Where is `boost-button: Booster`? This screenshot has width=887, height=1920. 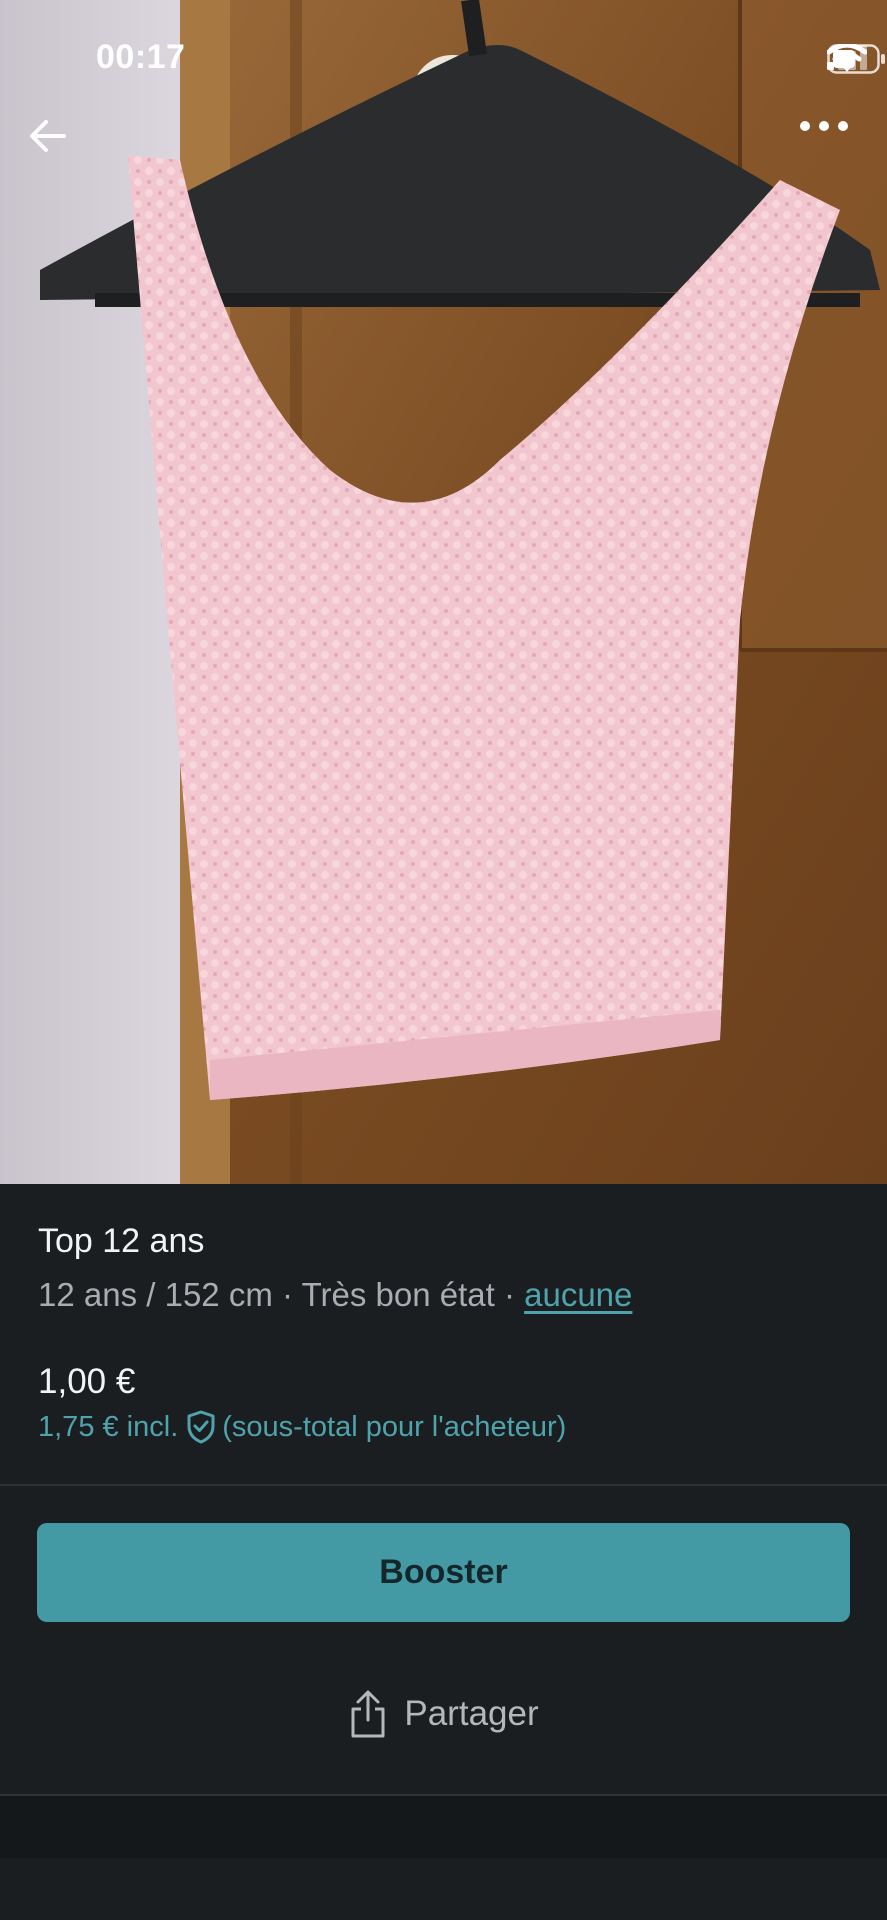 boost-button: Booster is located at coordinates (443, 1572).